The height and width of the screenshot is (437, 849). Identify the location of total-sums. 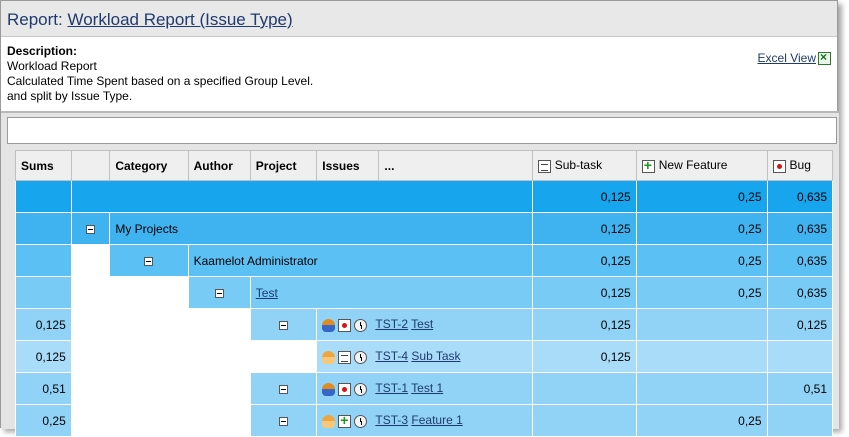
(43, 196).